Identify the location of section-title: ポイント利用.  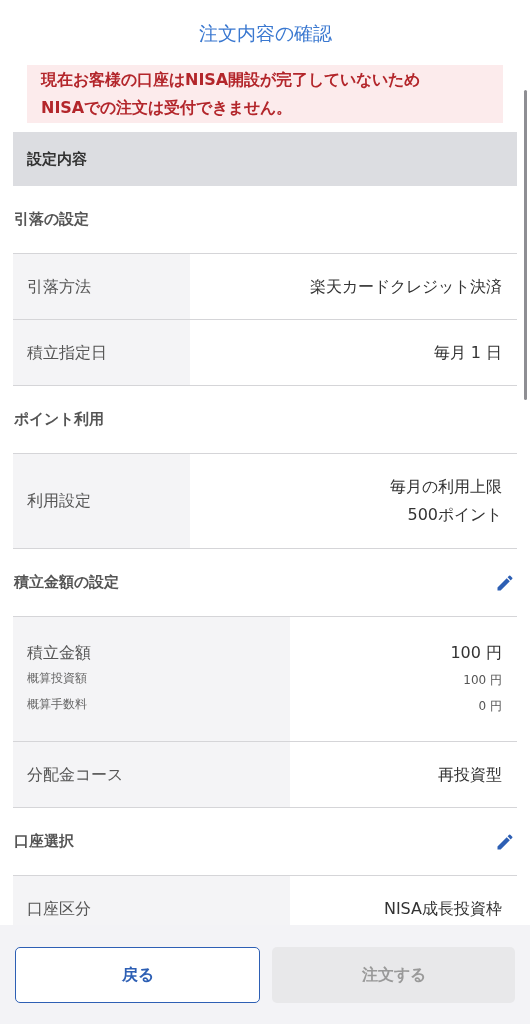
(59, 420).